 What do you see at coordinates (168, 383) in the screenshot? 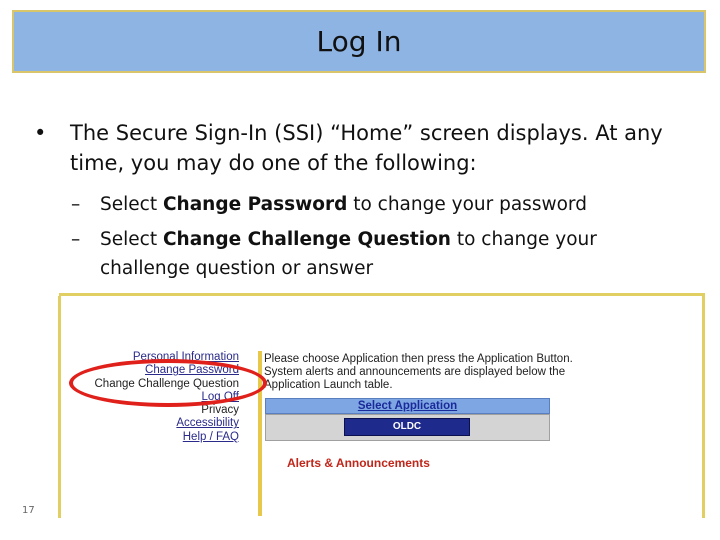
I see `highlight-ellipse` at bounding box center [168, 383].